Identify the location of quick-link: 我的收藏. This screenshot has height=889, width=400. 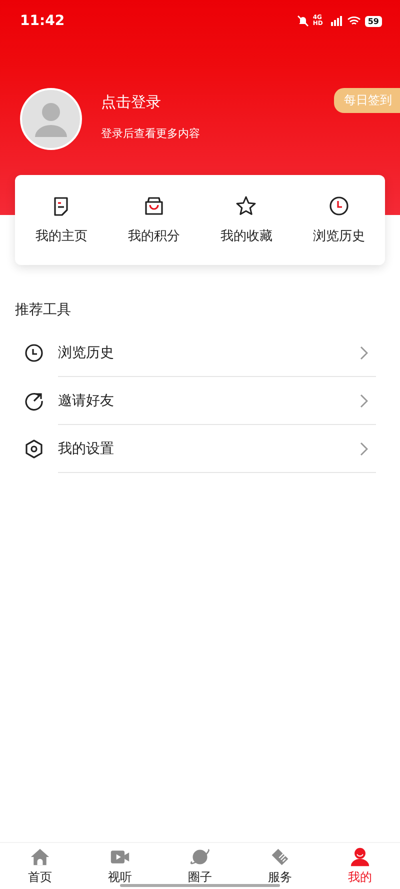
(246, 220).